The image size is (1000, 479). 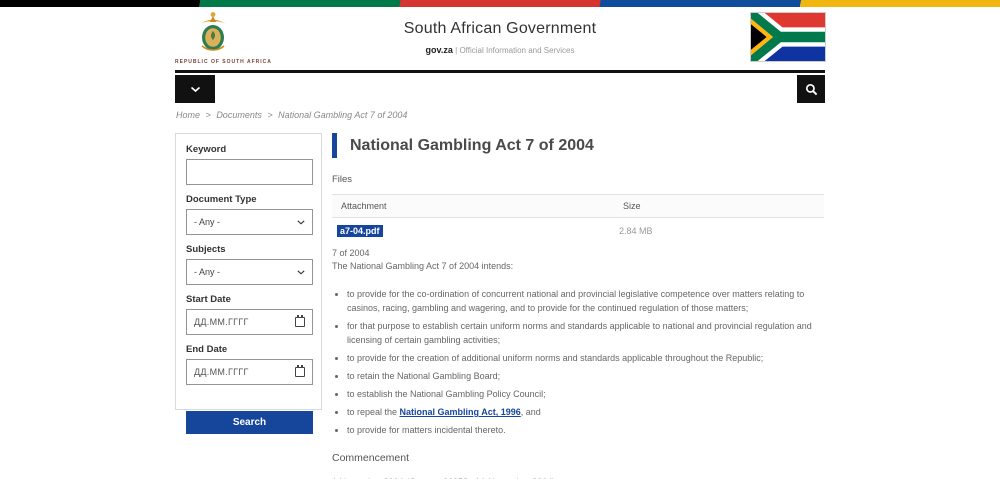 I want to click on commencement-heading: Commencement, so click(x=371, y=458).